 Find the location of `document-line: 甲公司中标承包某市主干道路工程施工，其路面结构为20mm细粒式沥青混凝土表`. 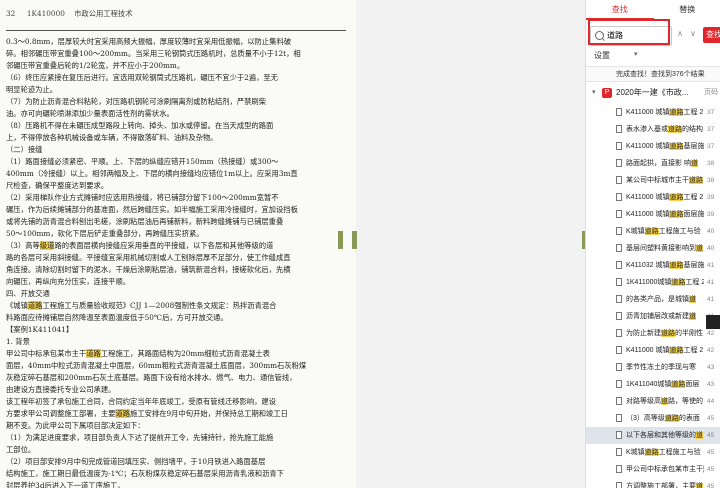

document-line: 甲公司中标承包某市主干道路工程施工，其路面结构为20mm细粒式沥青混凝土表 is located at coordinates (178, 354).